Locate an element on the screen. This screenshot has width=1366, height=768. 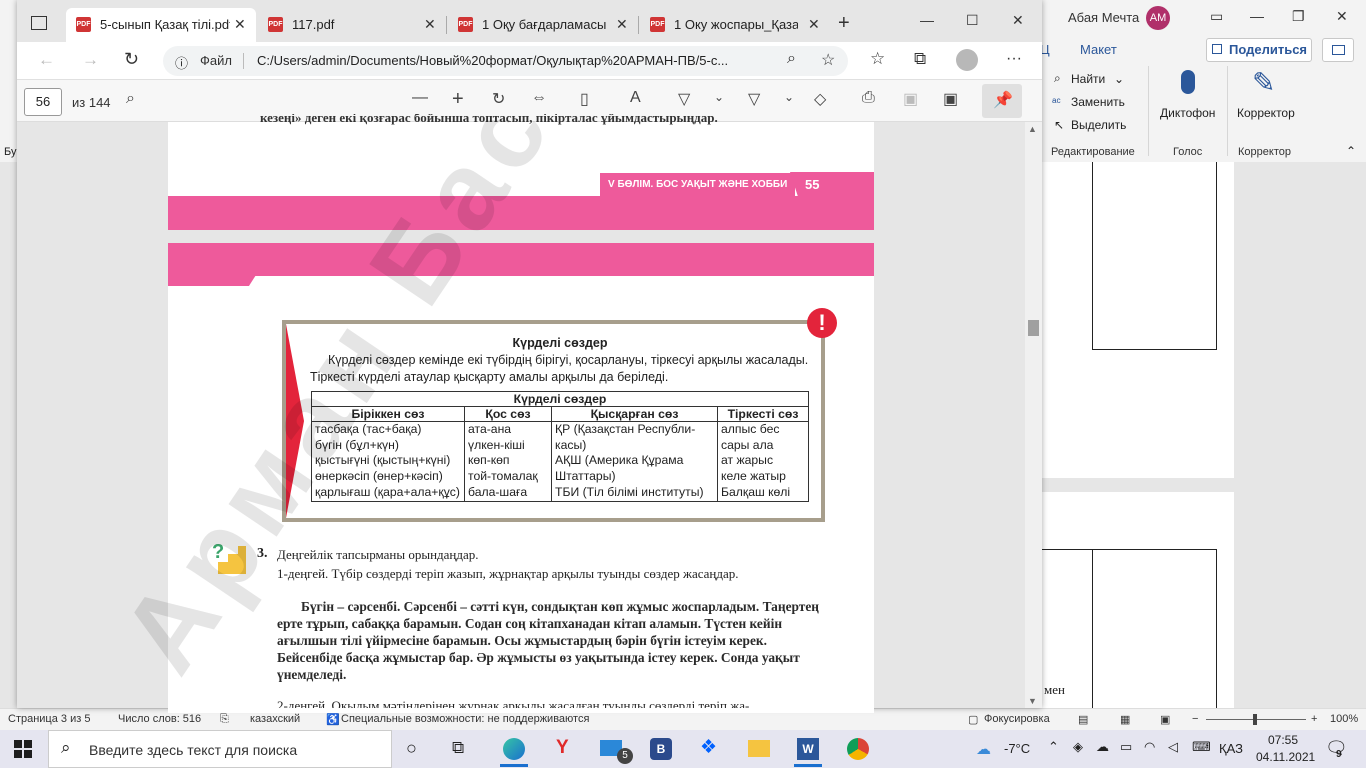
refresh-icon: ↻ is located at coordinates (131, 59).